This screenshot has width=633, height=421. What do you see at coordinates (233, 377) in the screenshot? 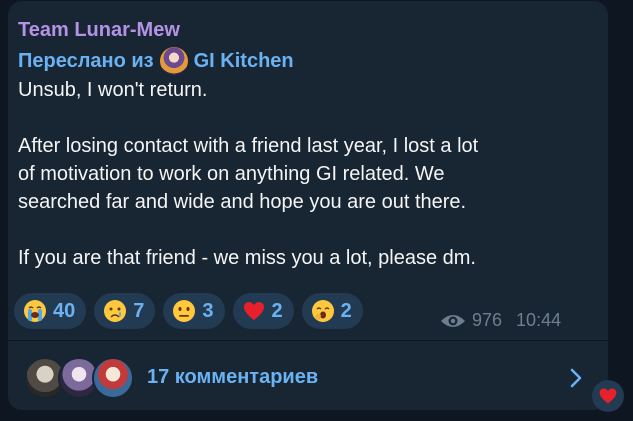
I see `comments-count-label: 17 комментариев` at bounding box center [233, 377].